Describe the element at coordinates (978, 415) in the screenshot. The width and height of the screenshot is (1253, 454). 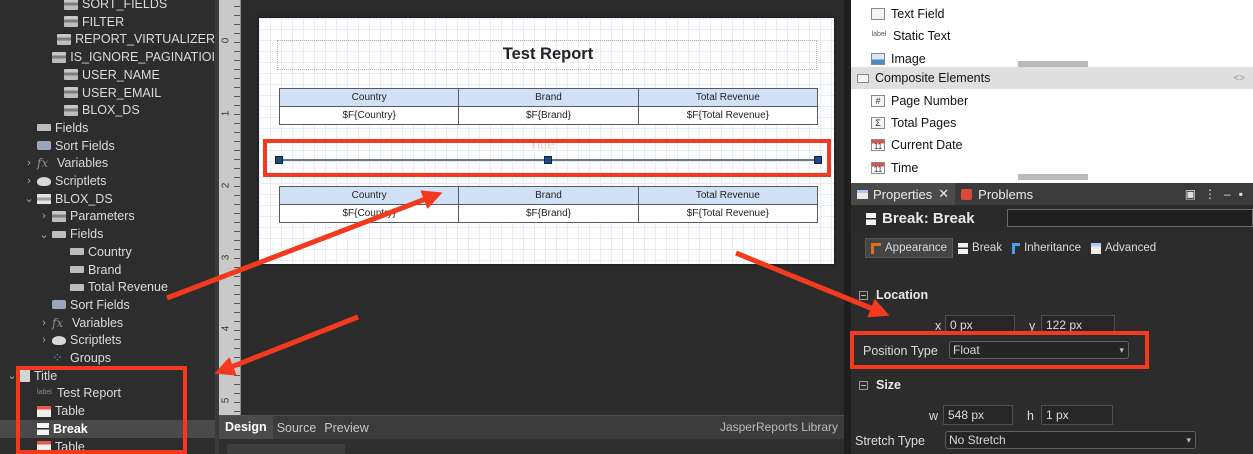
I see `w-field: 548 px` at that location.